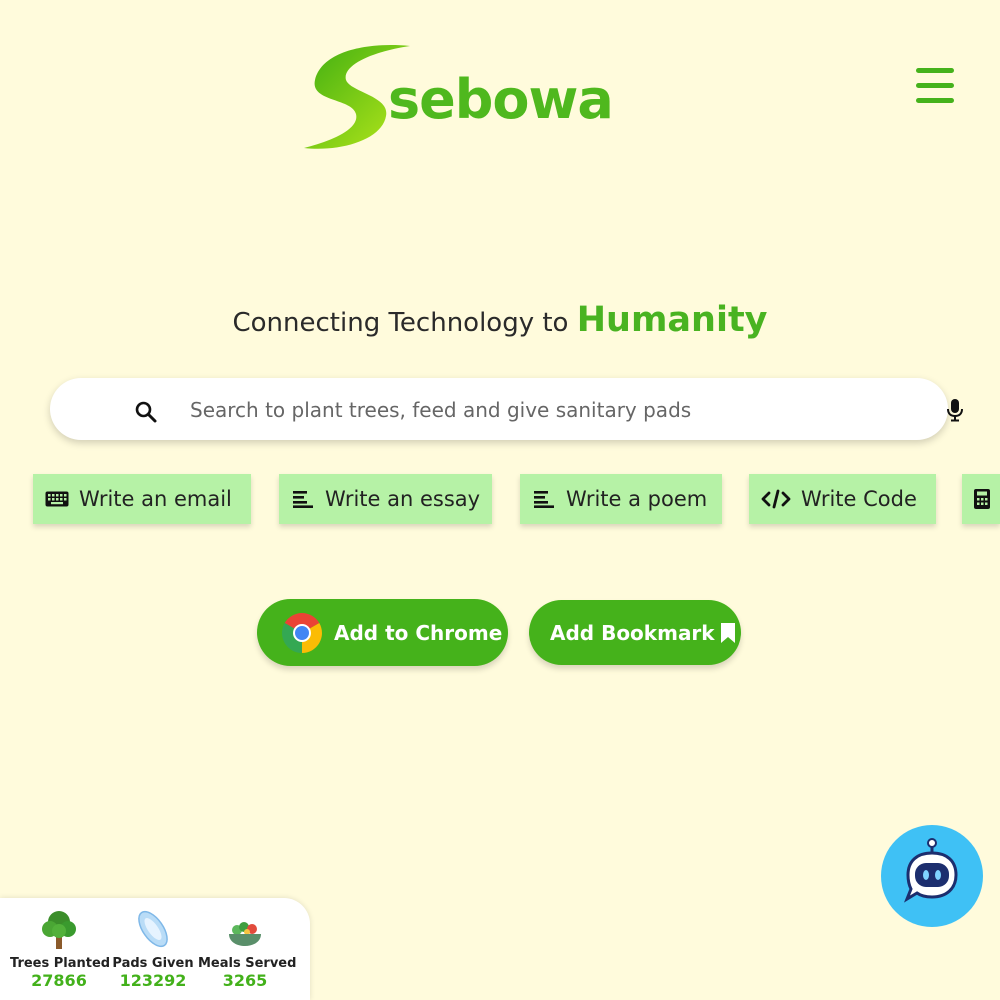 Image resolution: width=1000 pixels, height=1000 pixels. I want to click on robot-chat-icon, so click(930, 870).